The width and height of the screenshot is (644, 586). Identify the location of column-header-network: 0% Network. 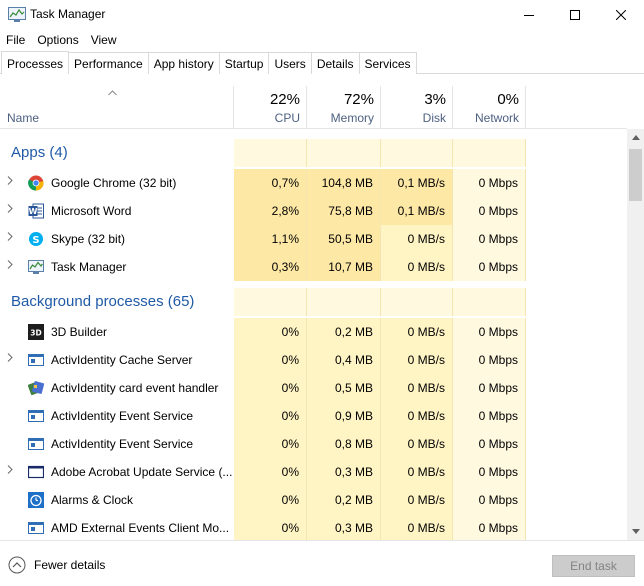
(489, 107).